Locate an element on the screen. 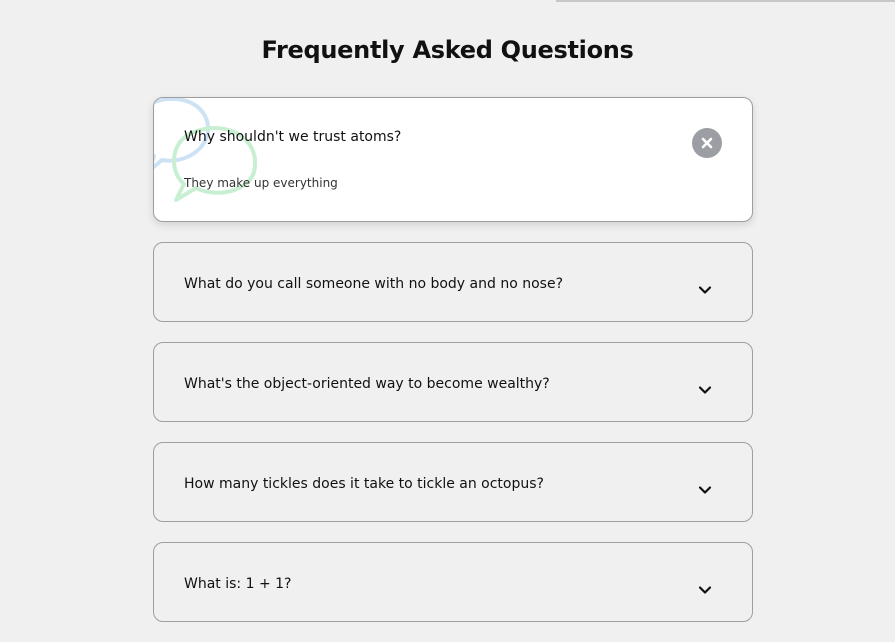 The height and width of the screenshot is (642, 895). chat-bubbles-icon is located at coordinates (206, 150).